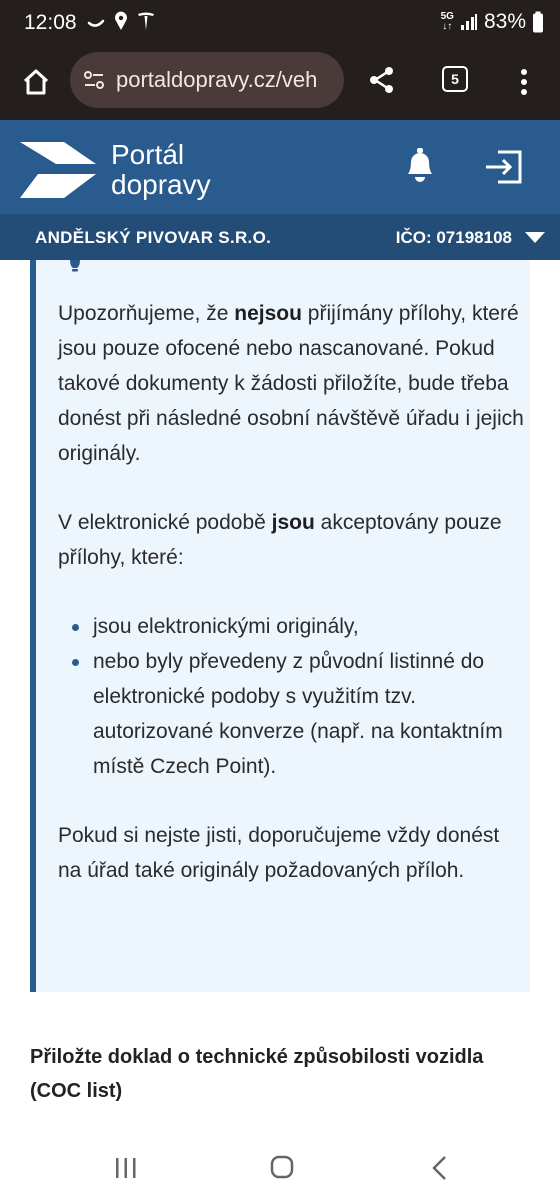 This screenshot has height=1200, width=560. I want to click on more-vertical-icon, so click(524, 82).